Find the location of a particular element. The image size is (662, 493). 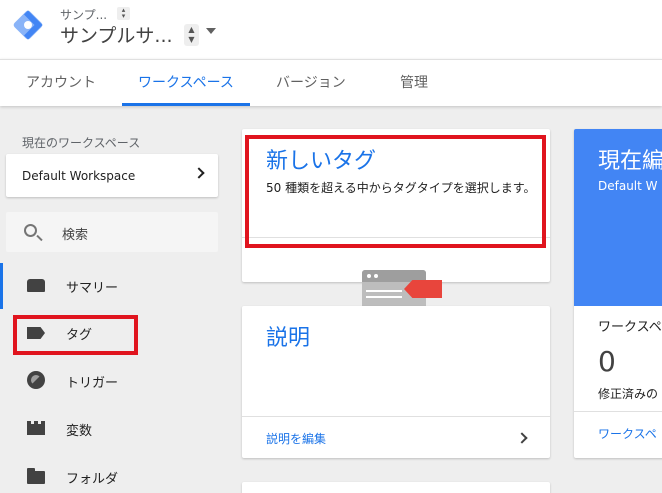

tab-bar: アカウント ワークスペース バージョン 管理 is located at coordinates (331, 82).